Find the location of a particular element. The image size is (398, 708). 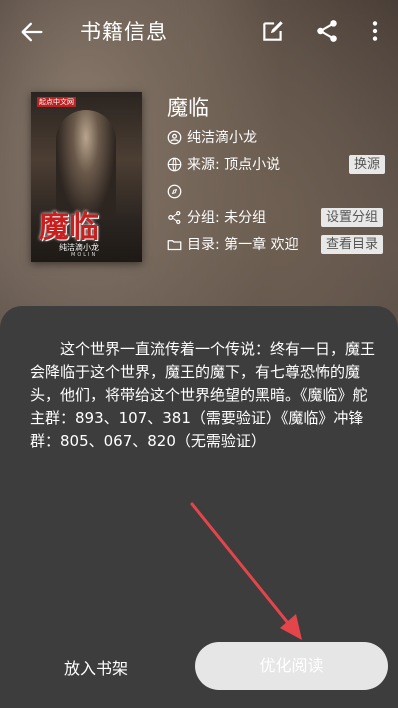

red-arrow-annotation is located at coordinates (246, 571).